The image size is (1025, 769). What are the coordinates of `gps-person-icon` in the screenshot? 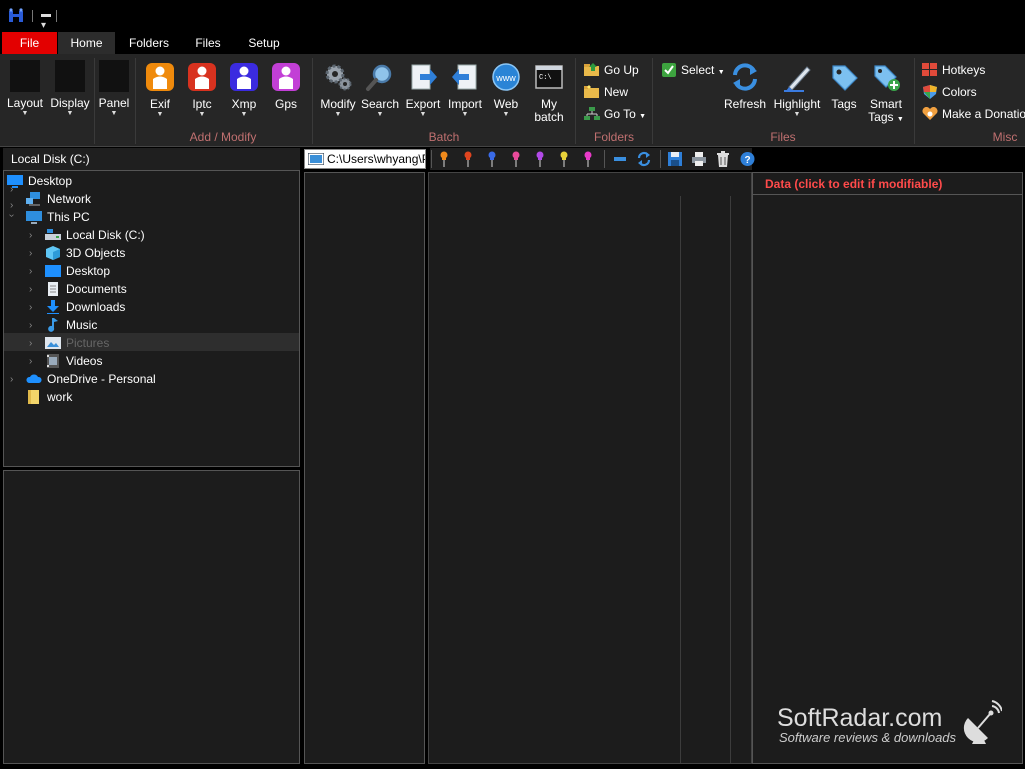 It's located at (286, 77).